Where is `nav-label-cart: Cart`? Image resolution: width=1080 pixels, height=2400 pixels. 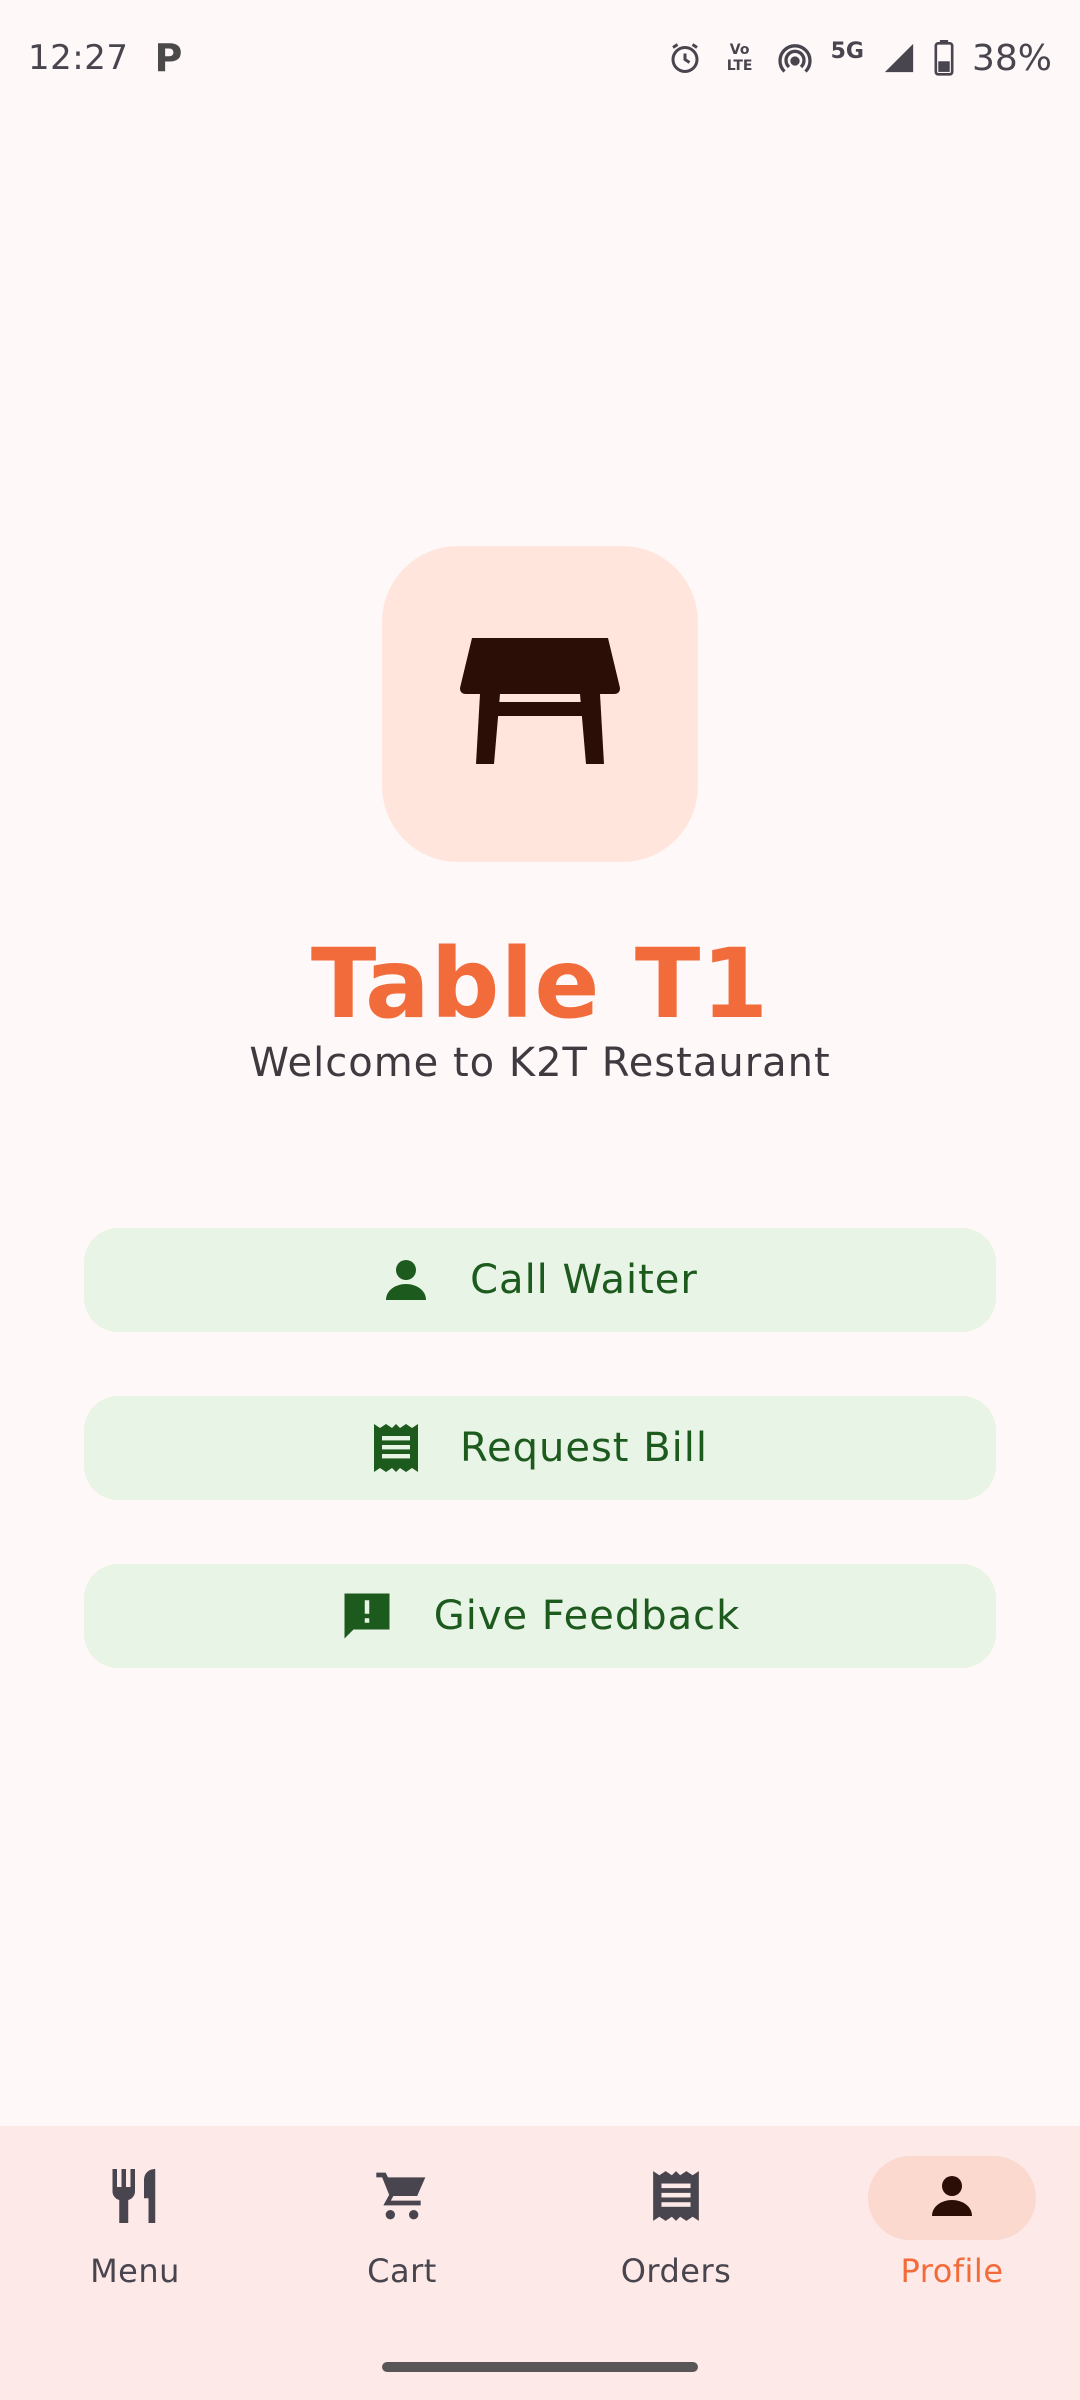
nav-label-cart: Cart is located at coordinates (402, 2271).